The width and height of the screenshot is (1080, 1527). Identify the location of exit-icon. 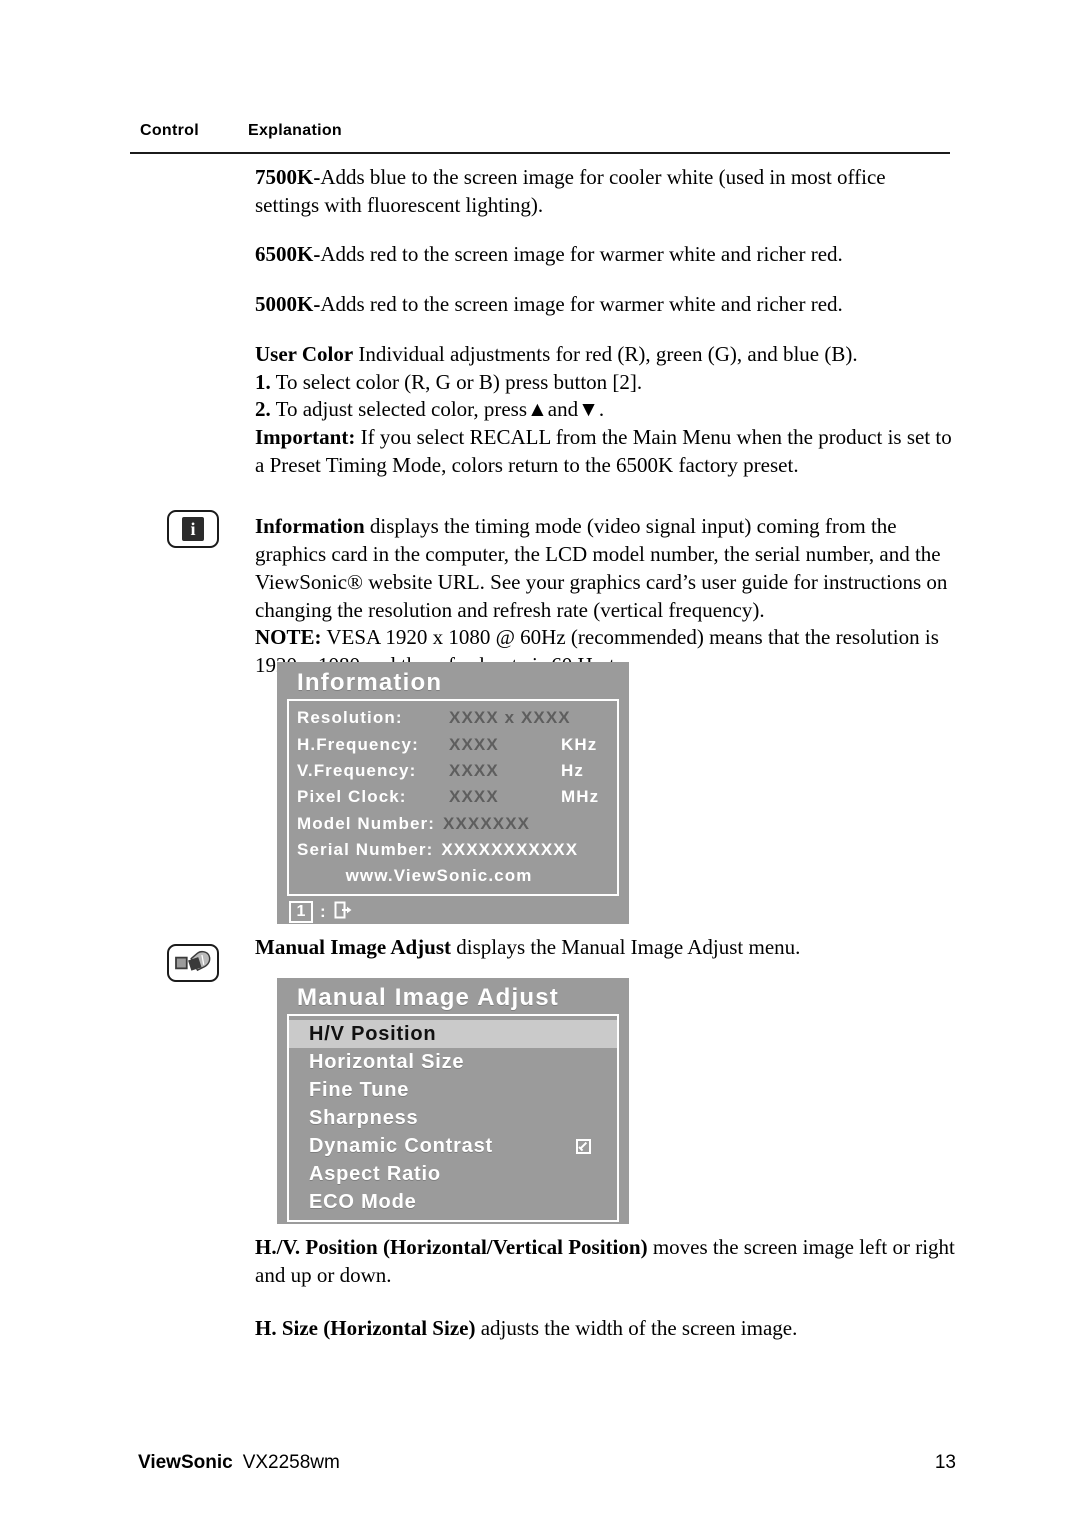
(343, 912).